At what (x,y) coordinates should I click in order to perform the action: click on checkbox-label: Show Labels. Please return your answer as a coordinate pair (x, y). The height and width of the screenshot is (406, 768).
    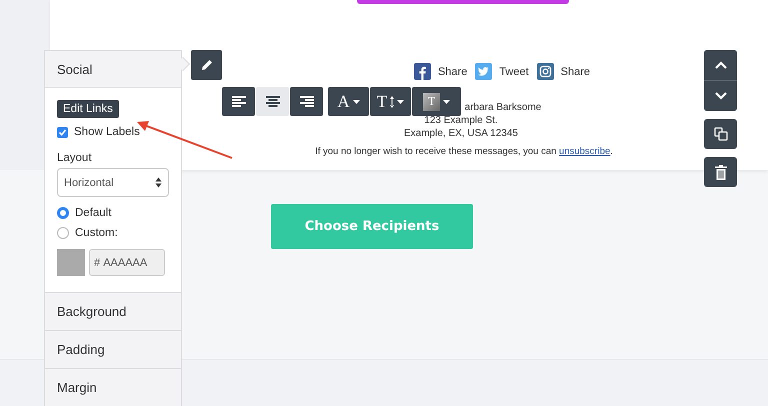
    Looking at the image, I should click on (107, 132).